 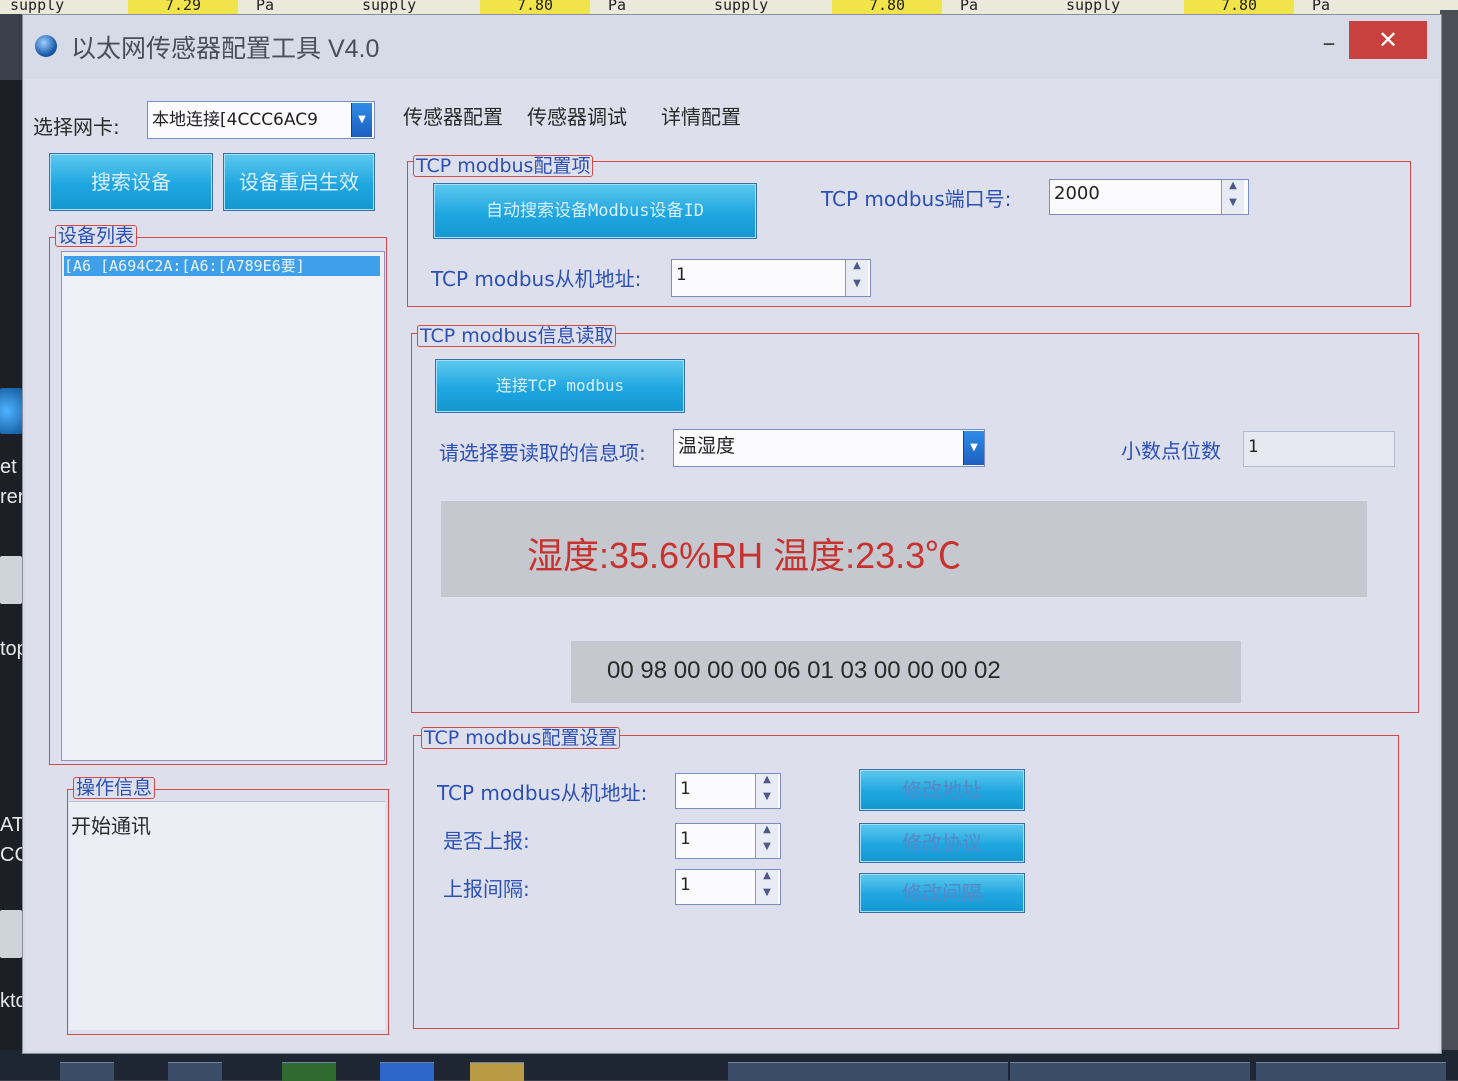 What do you see at coordinates (804, 670) in the screenshot?
I see `hex-frame: 00 98 00 00 00 06 01 03 00 00 00 02` at bounding box center [804, 670].